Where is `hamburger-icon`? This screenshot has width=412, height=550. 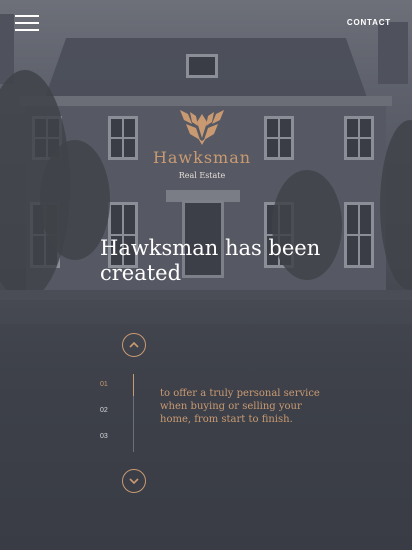 hamburger-icon is located at coordinates (27, 23).